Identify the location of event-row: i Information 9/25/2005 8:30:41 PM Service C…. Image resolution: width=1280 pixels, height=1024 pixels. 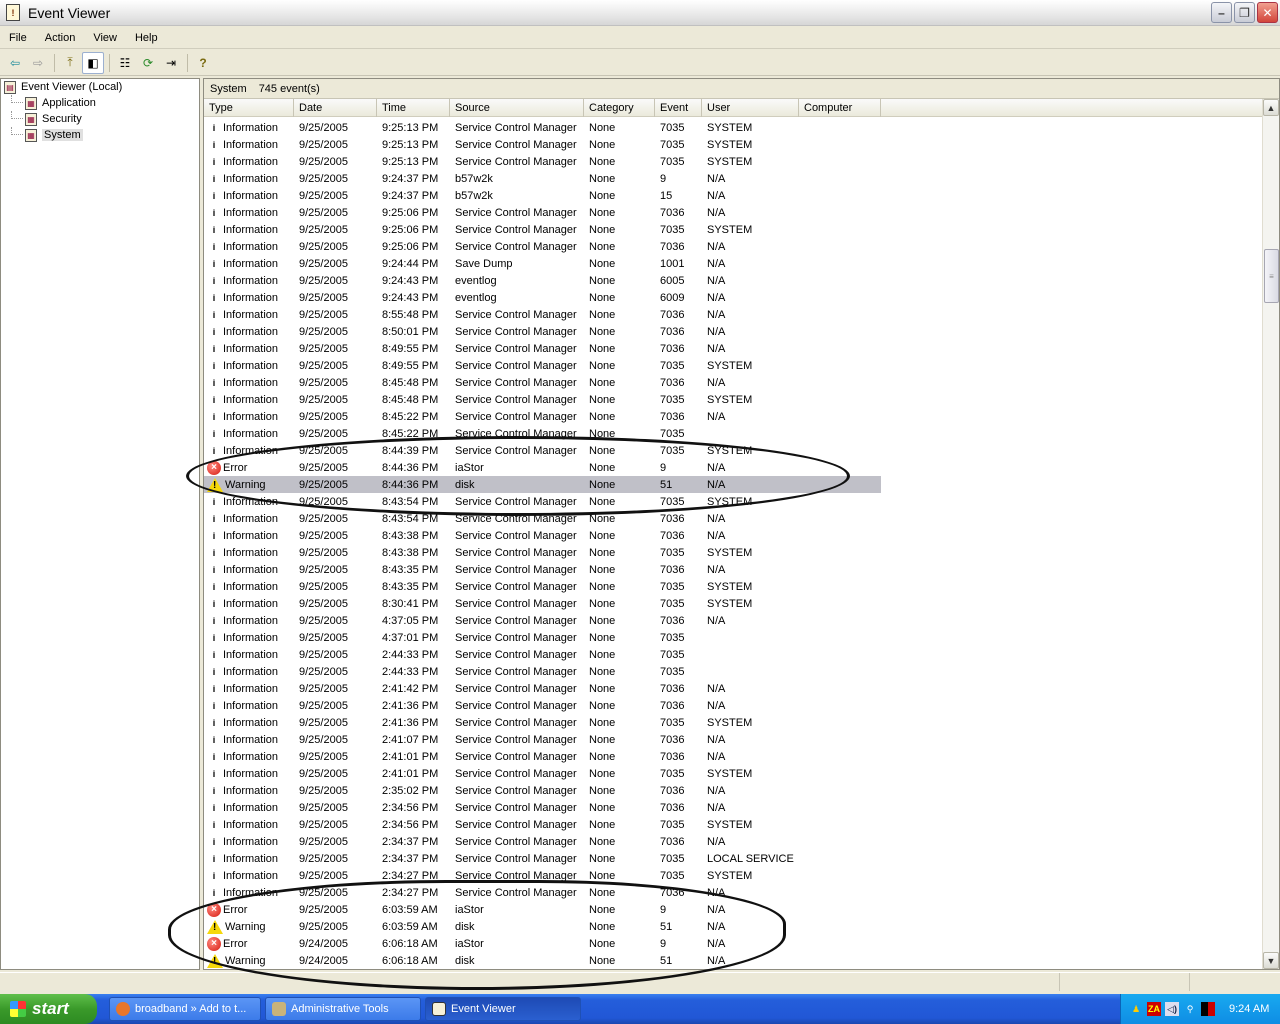
(733, 603).